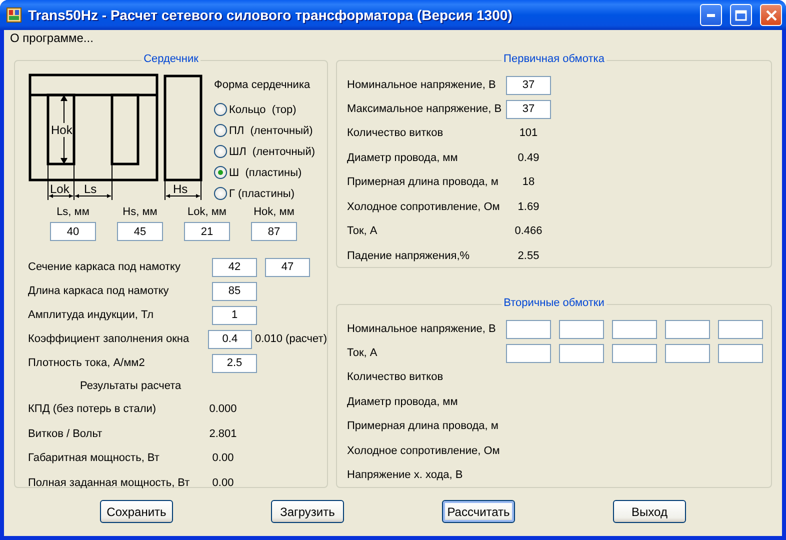  What do you see at coordinates (223, 409) in the screenshot?
I see `result-value: 0.000` at bounding box center [223, 409].